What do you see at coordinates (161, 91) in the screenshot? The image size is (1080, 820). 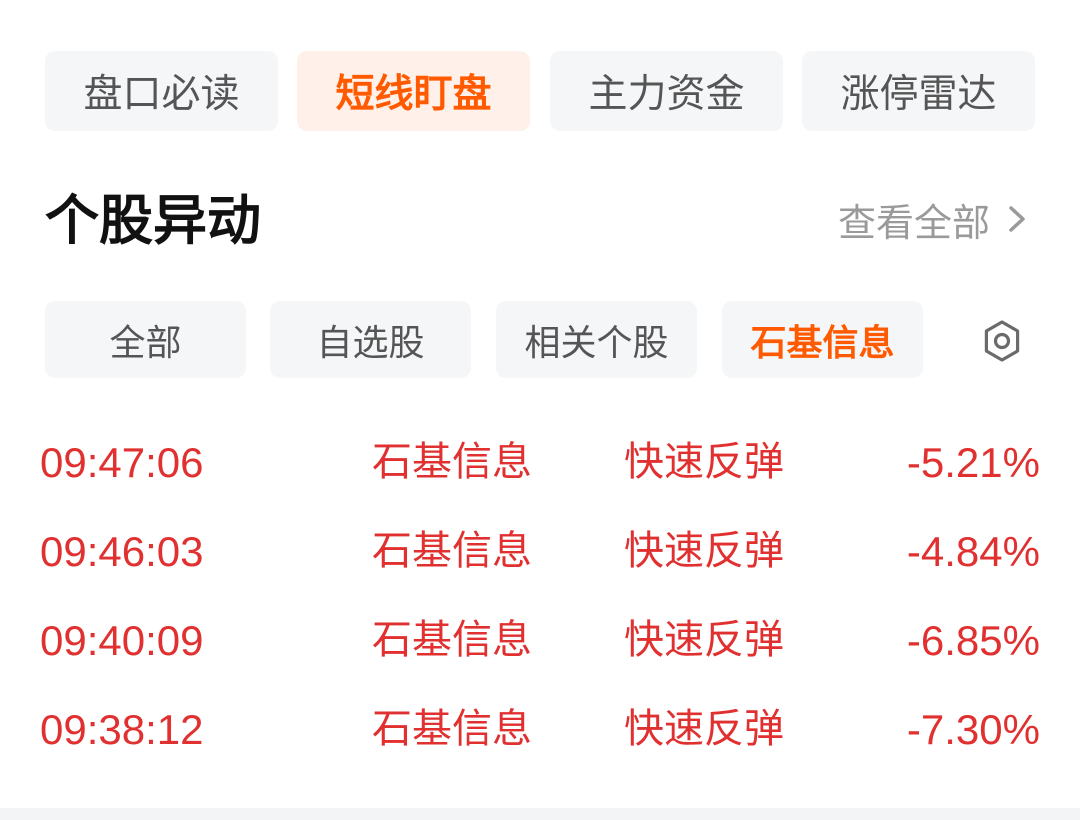 I see `tab-pankou-bidu: 盘口必读` at bounding box center [161, 91].